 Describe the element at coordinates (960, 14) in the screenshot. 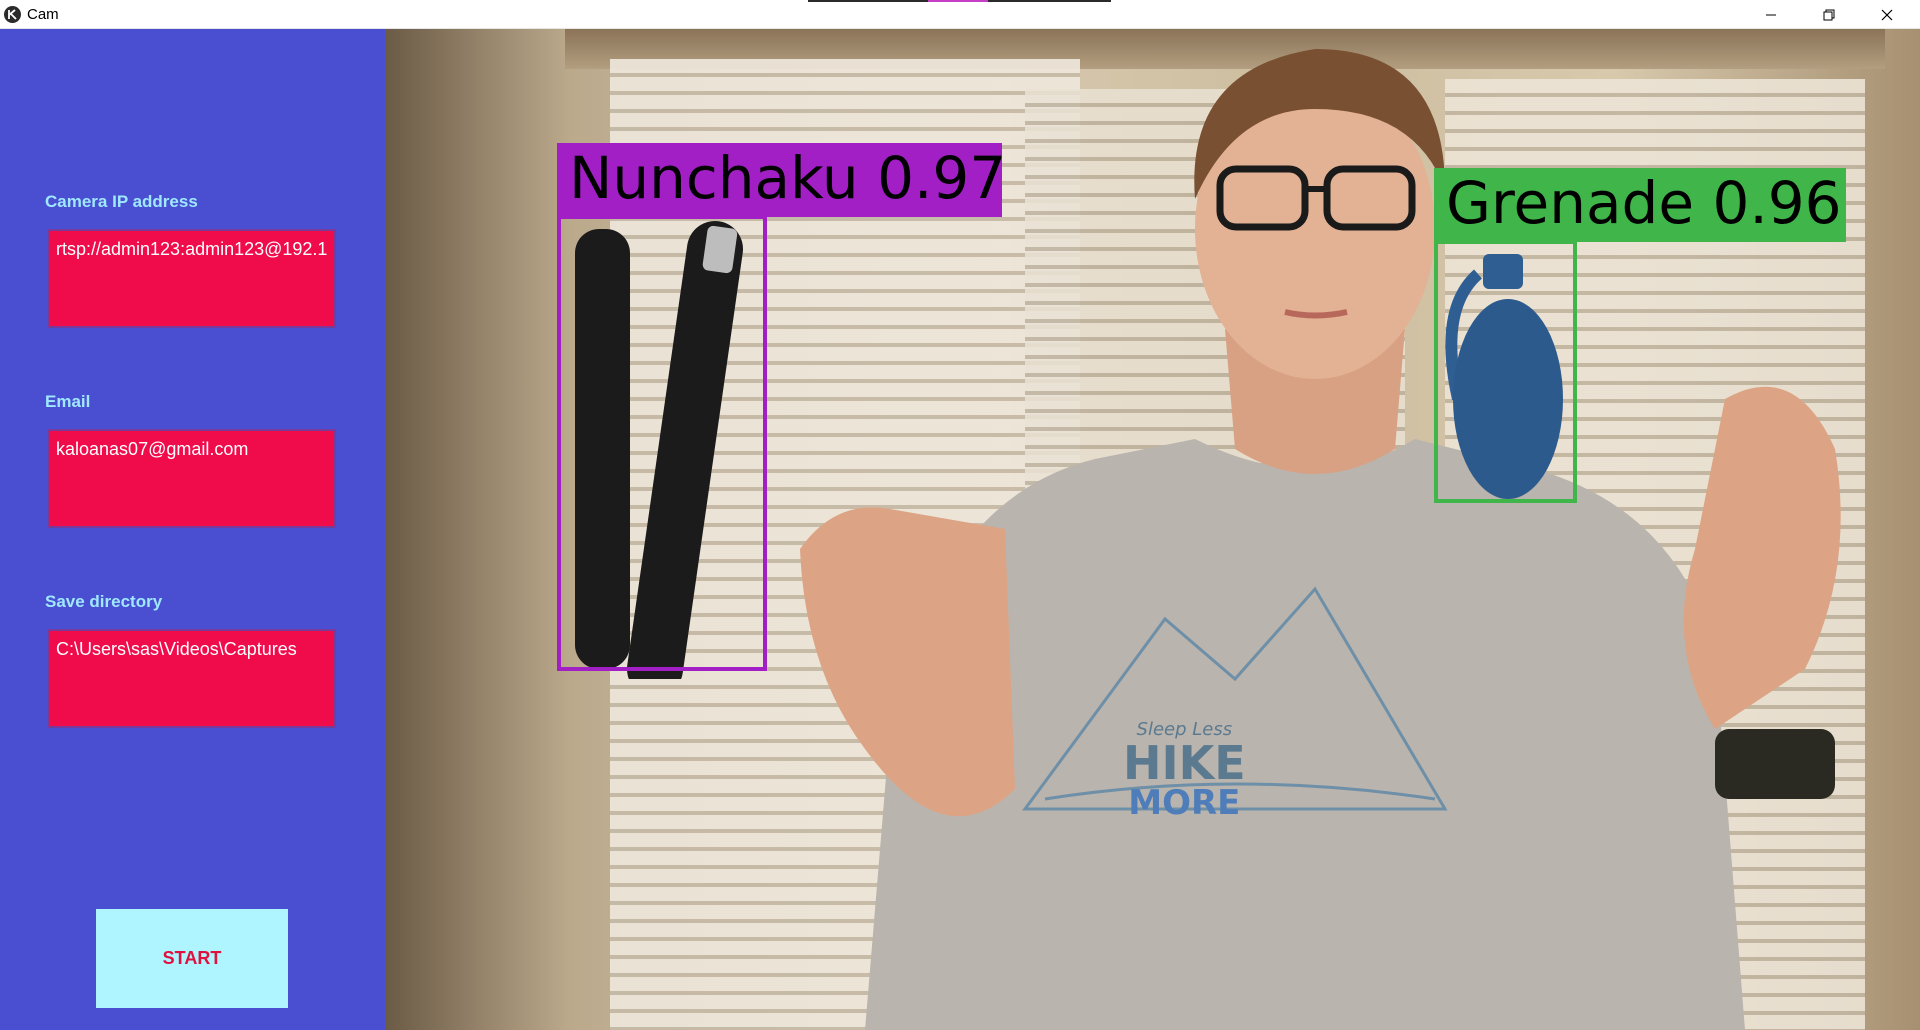

I see `title-bar: Cam` at that location.